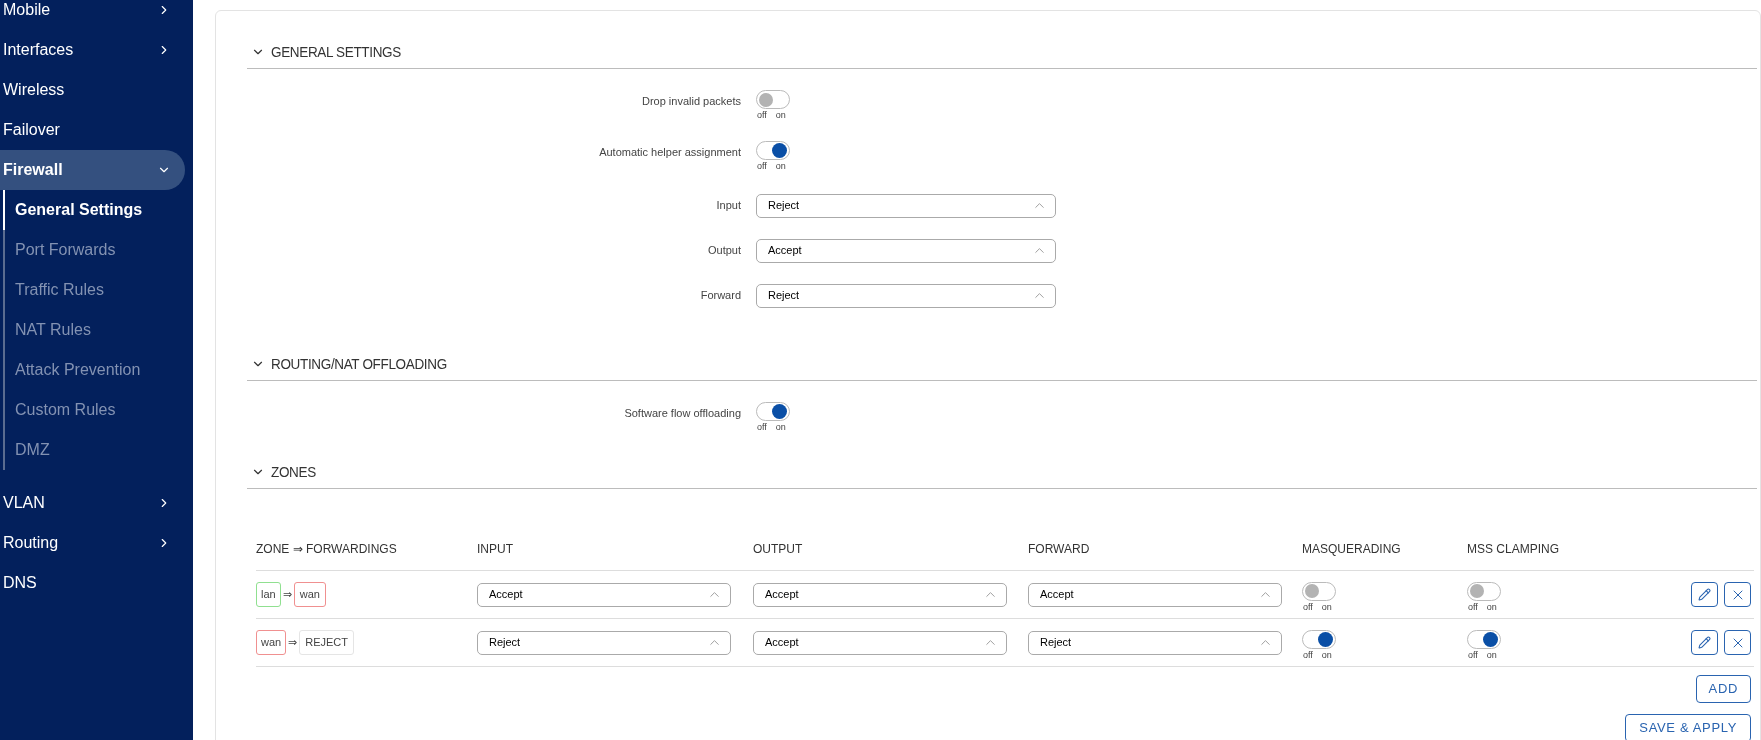  I want to click on sidebar-item: Routing, so click(92, 543).